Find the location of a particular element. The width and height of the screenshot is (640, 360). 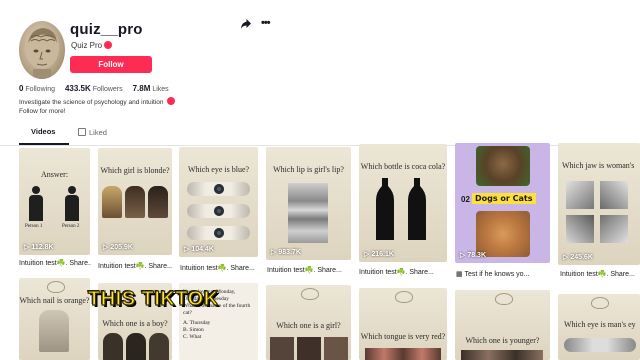

video-title: Which nail is orange? is located at coordinates (54, 300).